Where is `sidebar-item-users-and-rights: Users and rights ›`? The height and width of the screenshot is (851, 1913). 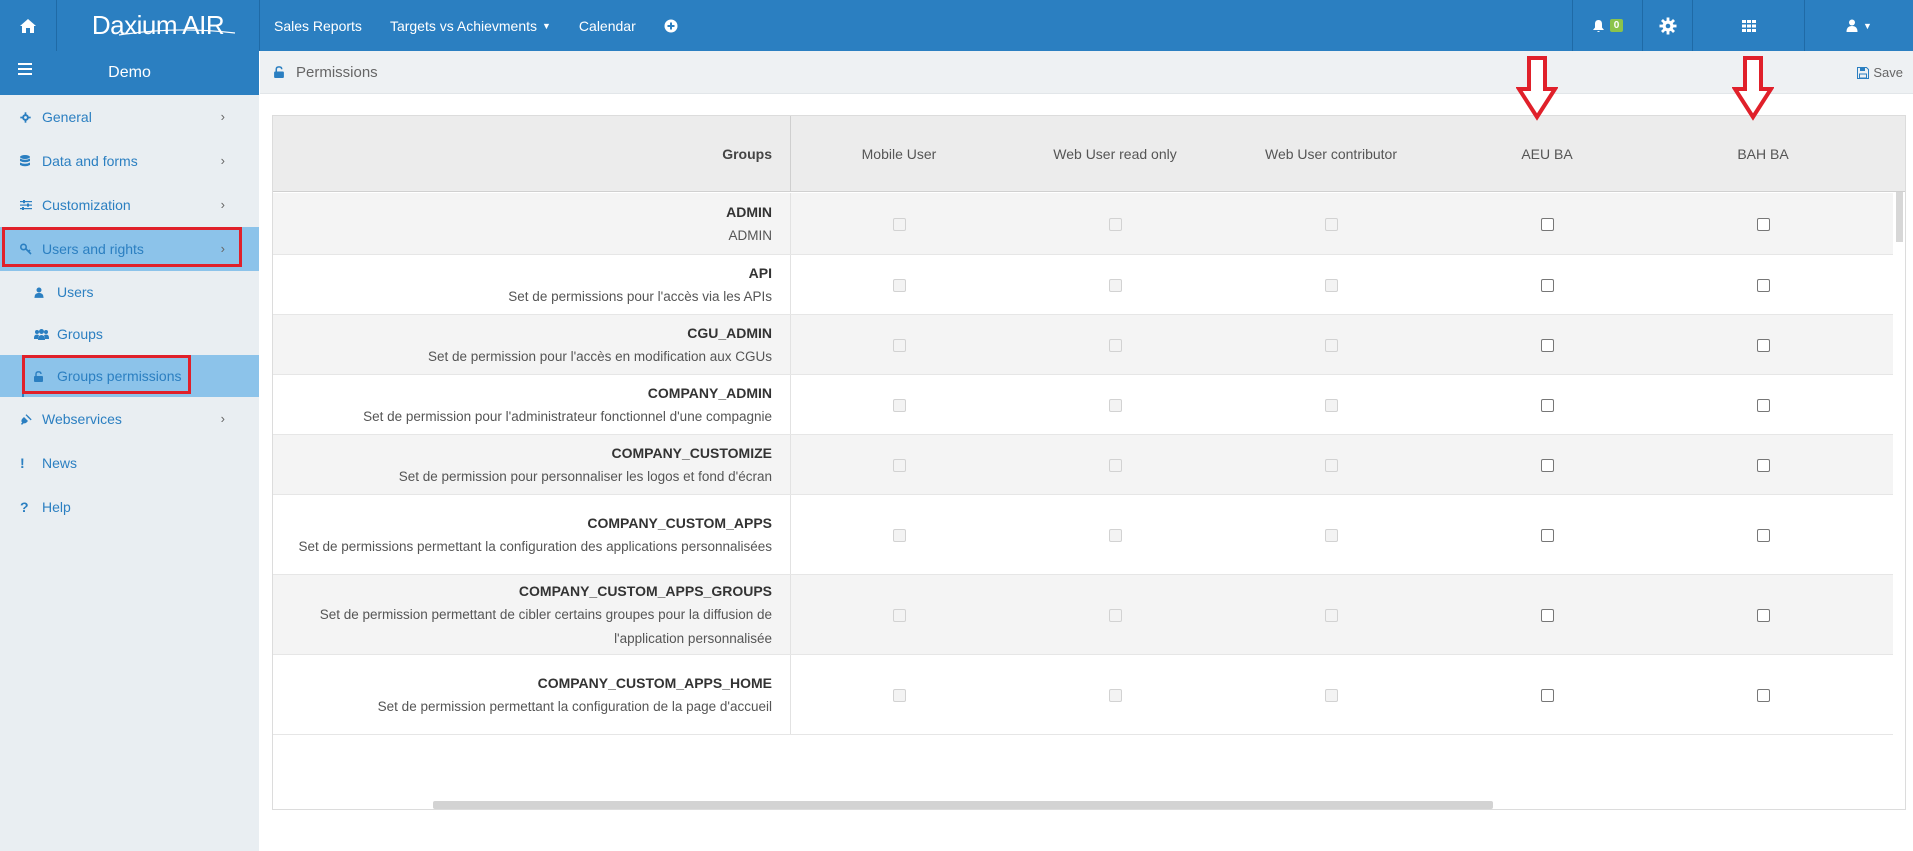 sidebar-item-users-and-rights: Users and rights › is located at coordinates (129, 249).